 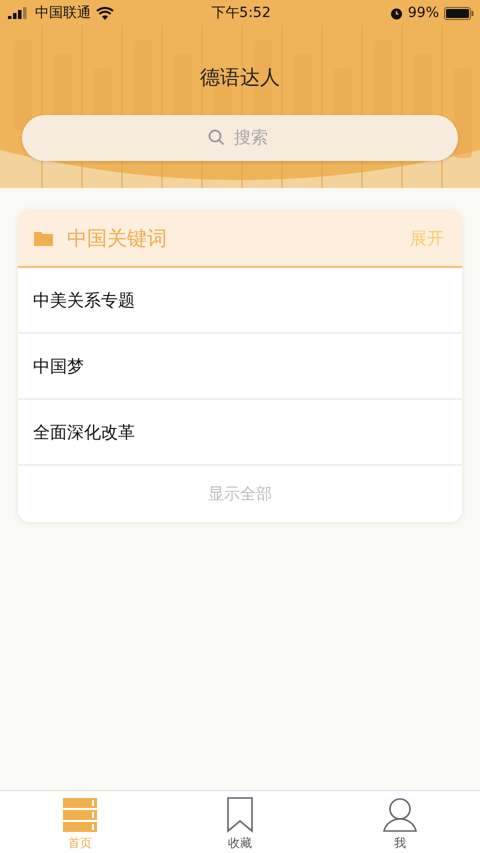 What do you see at coordinates (63, 13) in the screenshot?
I see `carrier-name: 中国联通` at bounding box center [63, 13].